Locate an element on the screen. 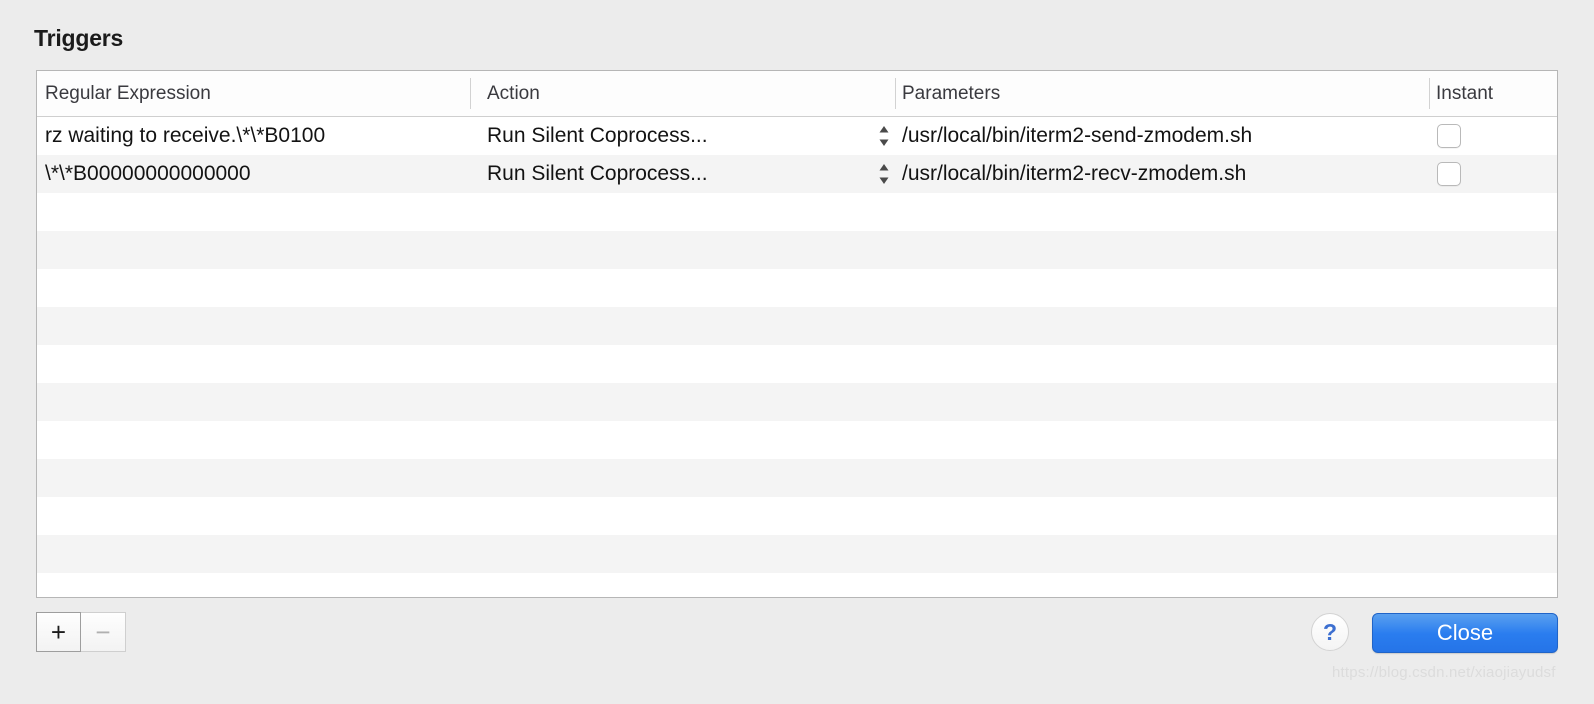 Image resolution: width=1594 pixels, height=704 pixels. help-button: ? is located at coordinates (1330, 632).